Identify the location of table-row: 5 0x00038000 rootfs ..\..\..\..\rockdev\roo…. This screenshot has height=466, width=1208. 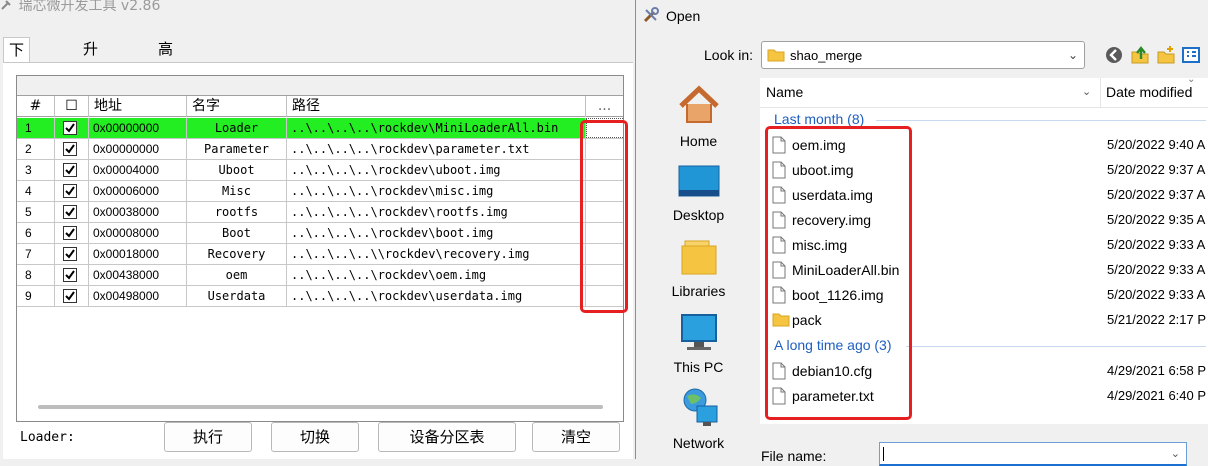
(320, 212).